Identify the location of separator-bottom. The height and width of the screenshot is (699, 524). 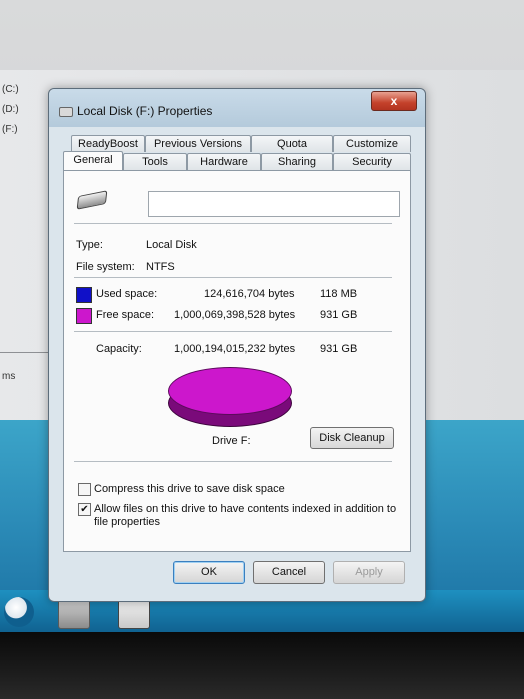
(233, 461).